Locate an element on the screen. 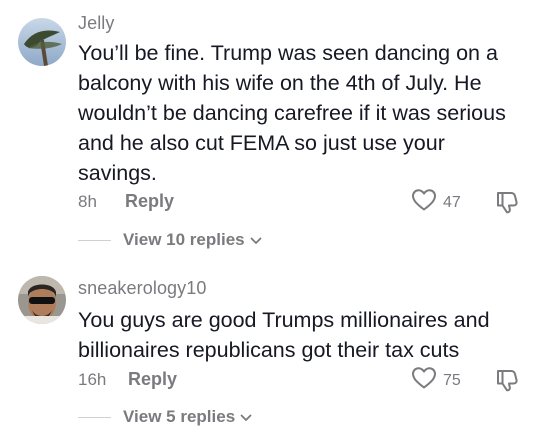 The height and width of the screenshot is (442, 540). comment-timestamp: 16h is located at coordinates (92, 379).